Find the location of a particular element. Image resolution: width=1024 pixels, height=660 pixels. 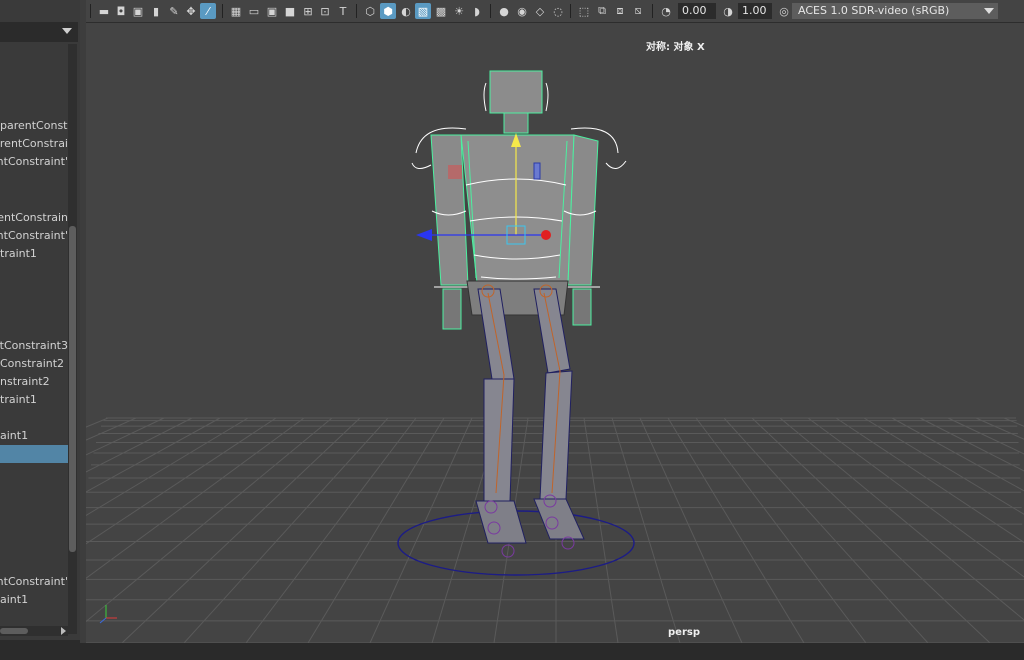

safe-action-icon: ⊡ is located at coordinates (325, 11).